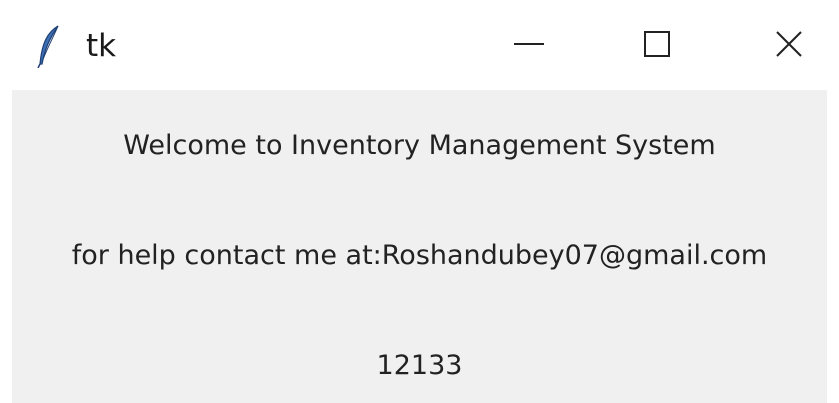  I want to click on minimize-button, so click(529, 46).